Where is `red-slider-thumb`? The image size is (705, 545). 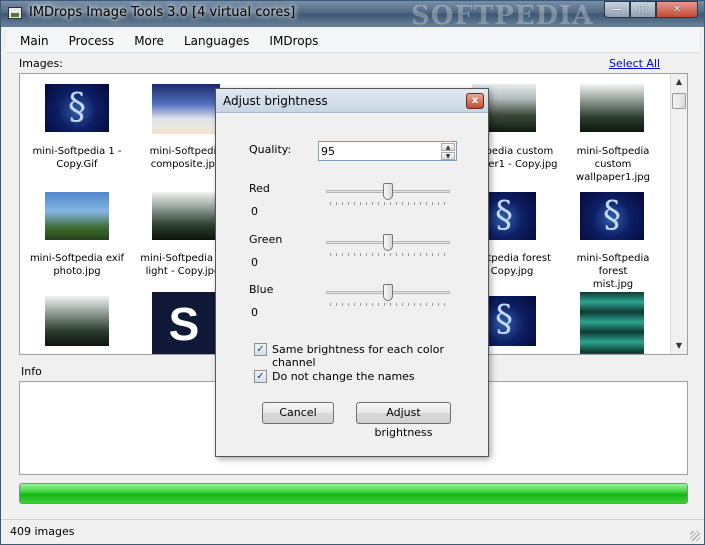
red-slider-thumb is located at coordinates (388, 191).